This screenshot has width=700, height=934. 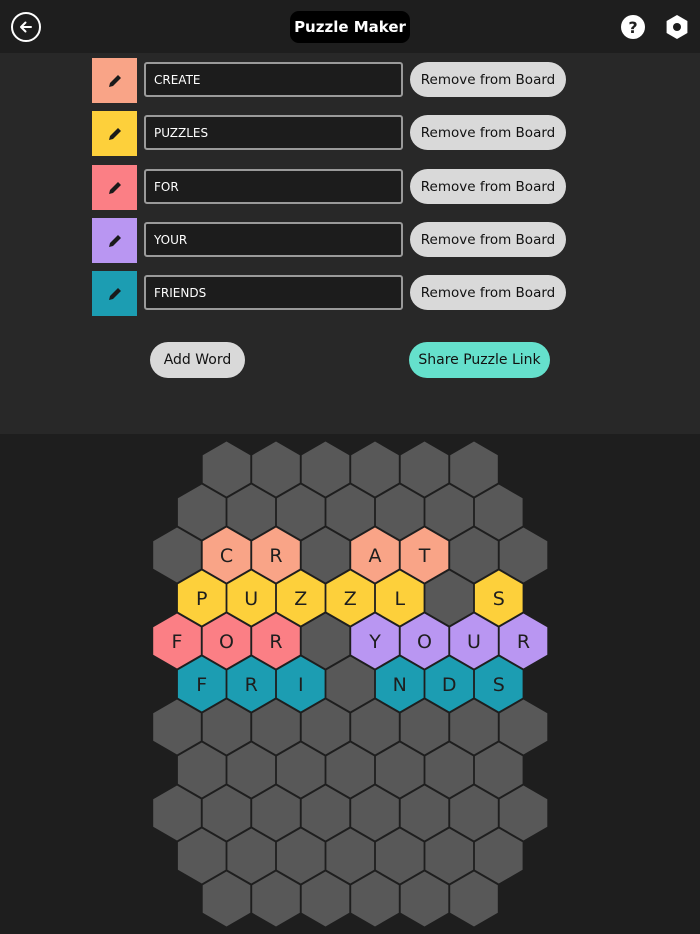 I want to click on share-puzzle-link-button: Share Puzzle Link, so click(x=479, y=360).